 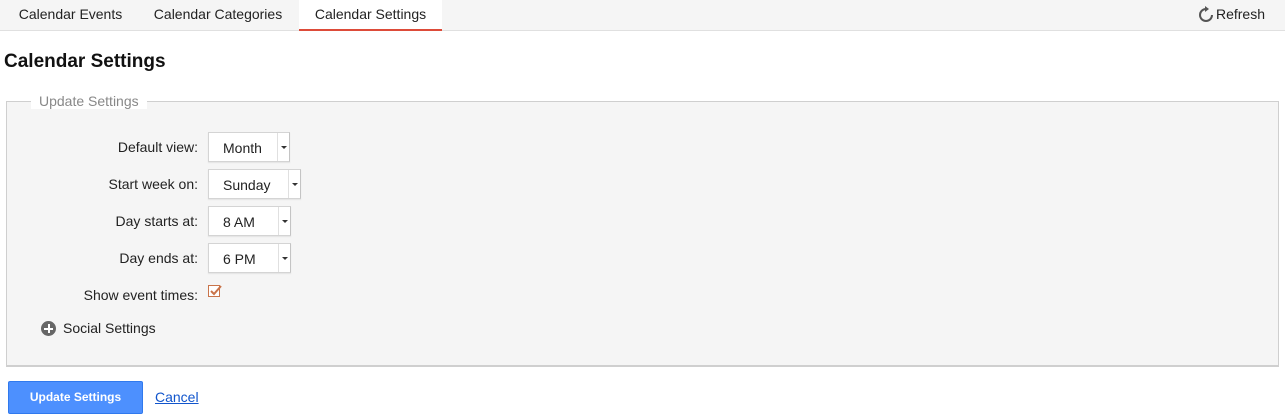 I want to click on social-settings-label: Social Settings, so click(x=109, y=328).